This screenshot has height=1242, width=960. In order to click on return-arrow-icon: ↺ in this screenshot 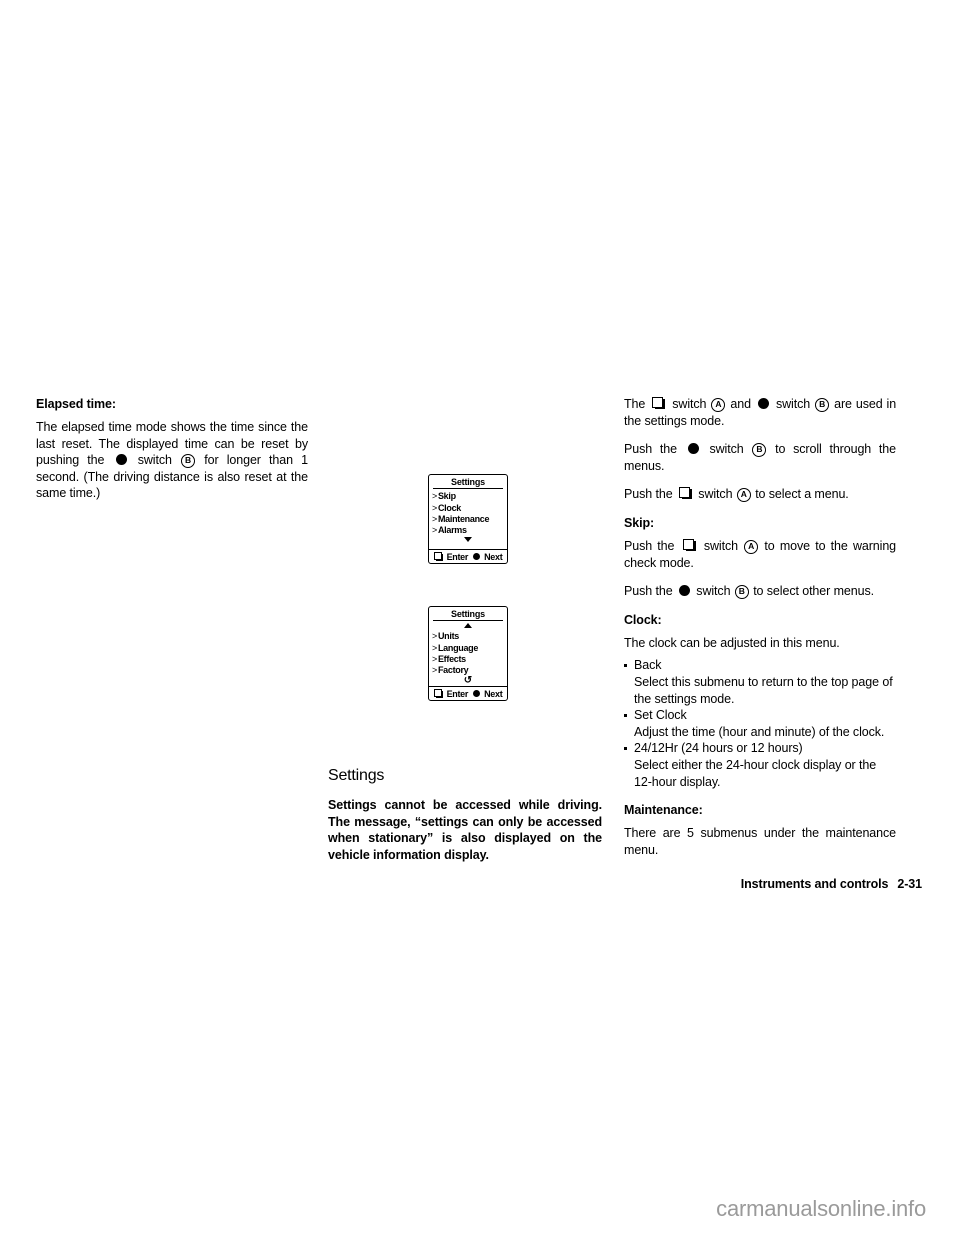, I will do `click(468, 681)`.